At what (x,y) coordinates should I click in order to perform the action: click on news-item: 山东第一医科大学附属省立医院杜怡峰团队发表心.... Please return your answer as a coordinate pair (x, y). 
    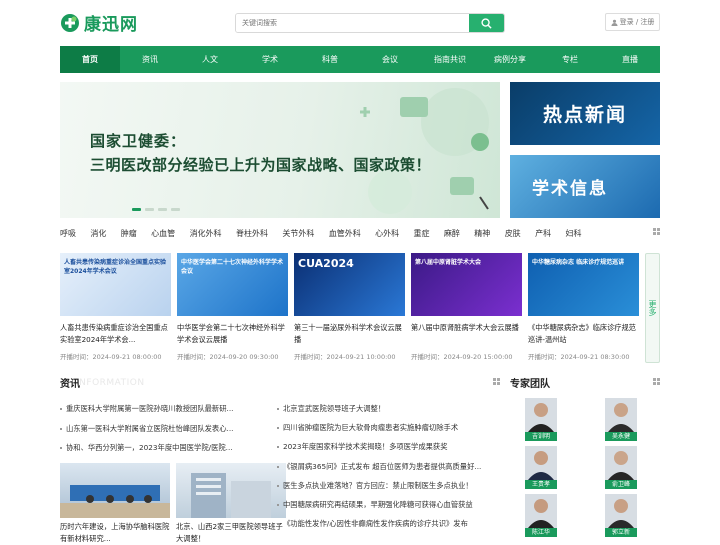
    Looking at the image, I should click on (165, 432).